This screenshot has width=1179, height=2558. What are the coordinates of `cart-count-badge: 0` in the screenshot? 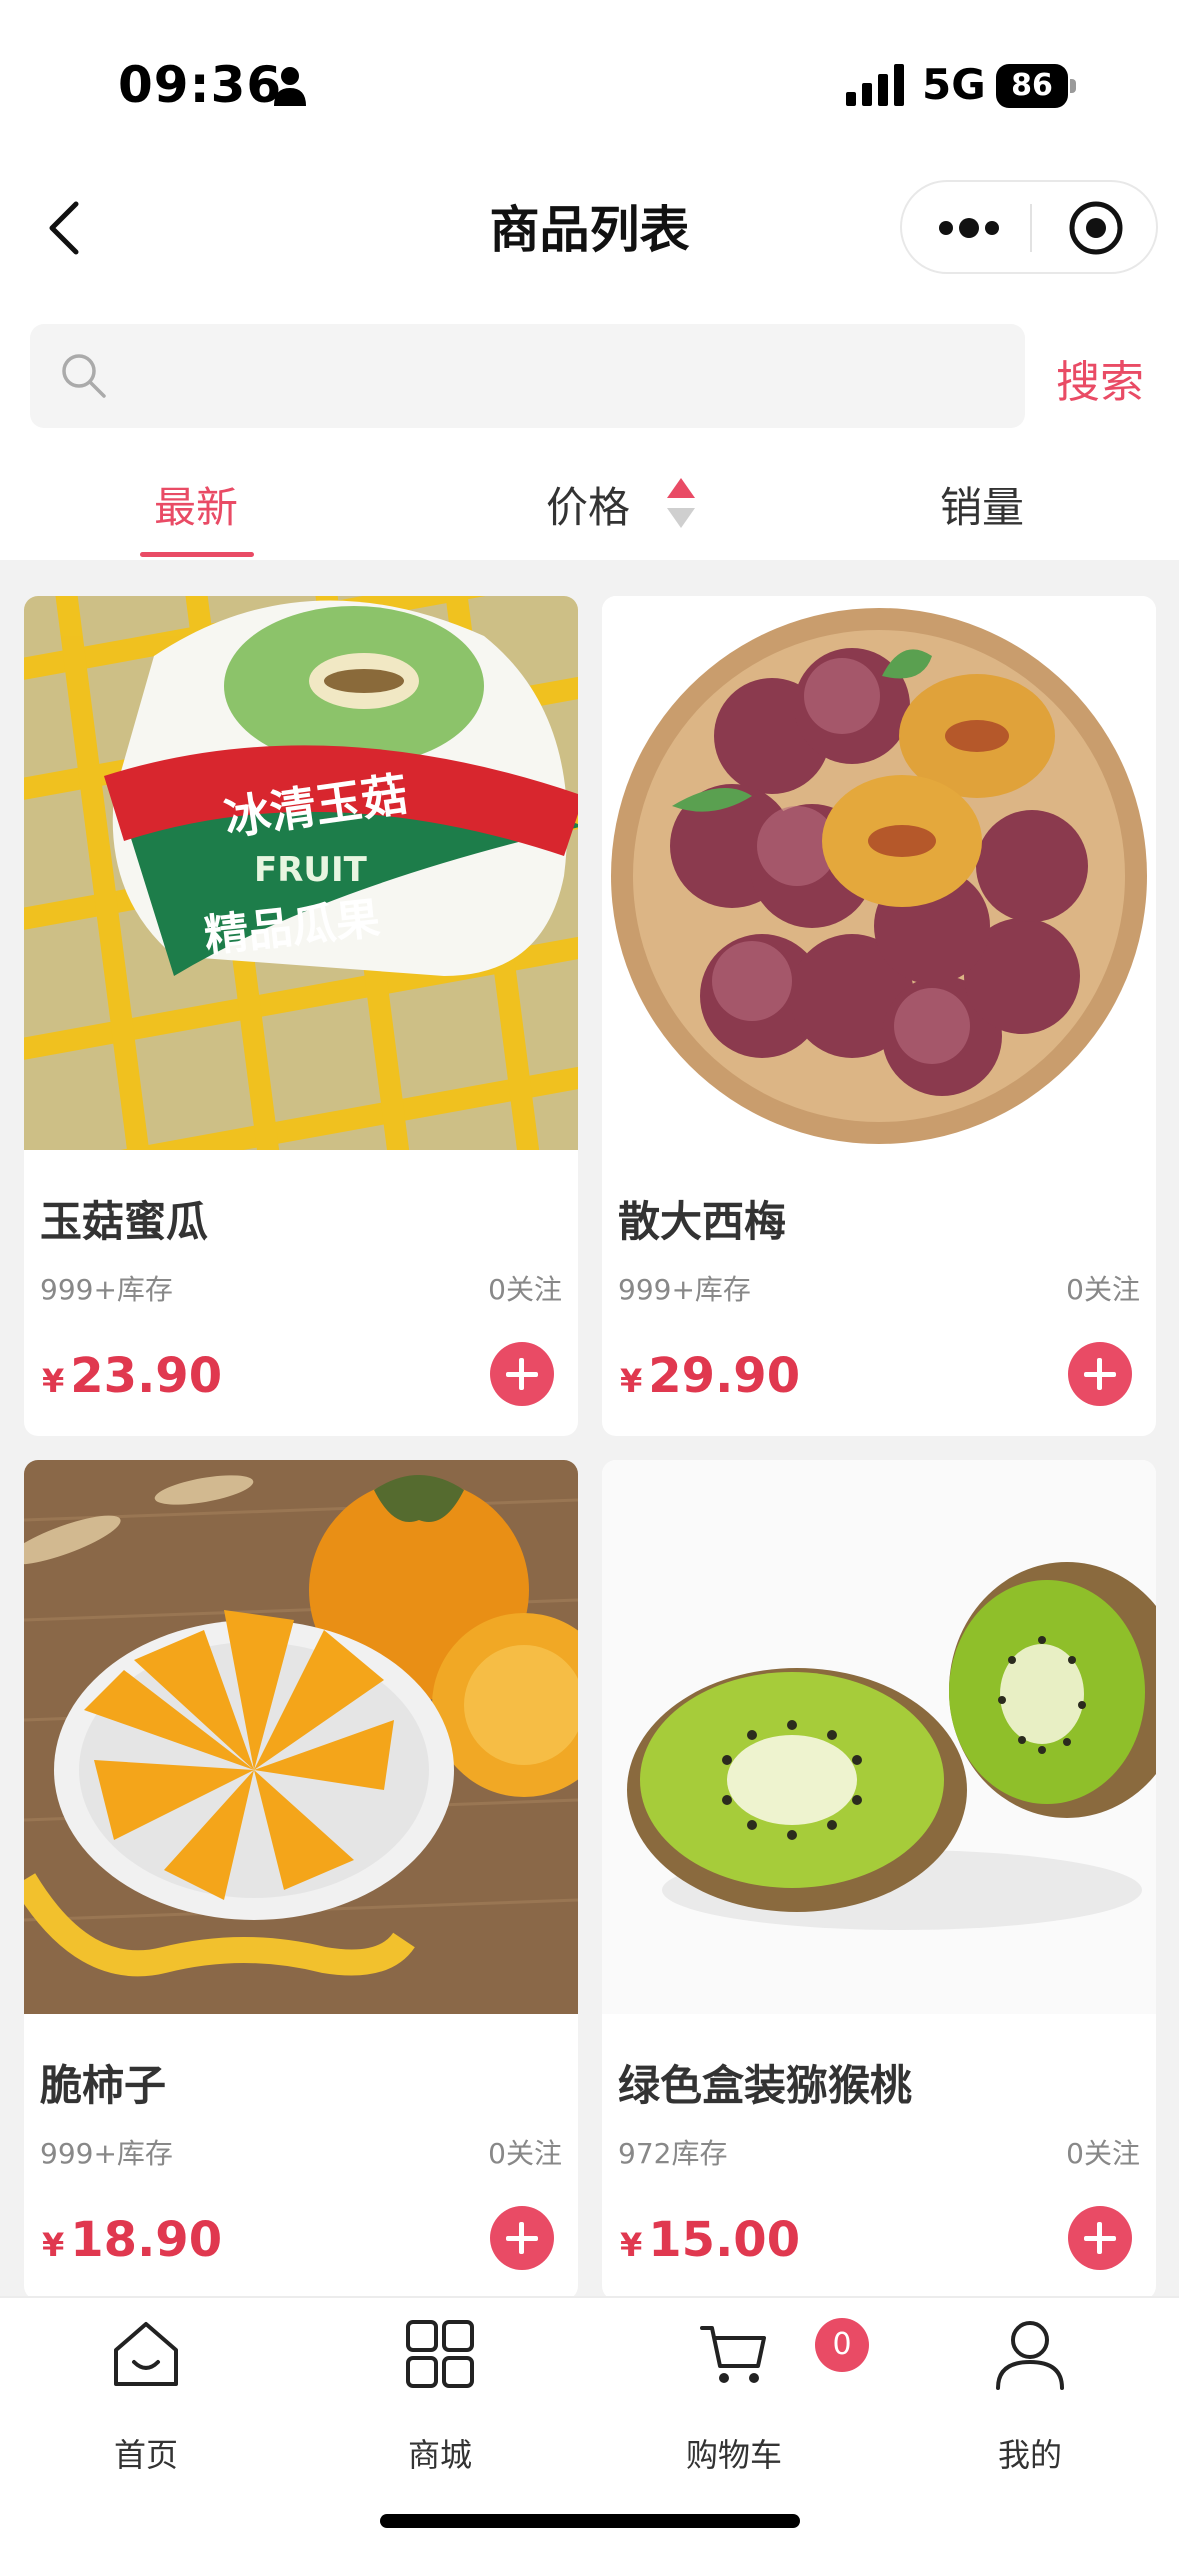 It's located at (842, 2345).